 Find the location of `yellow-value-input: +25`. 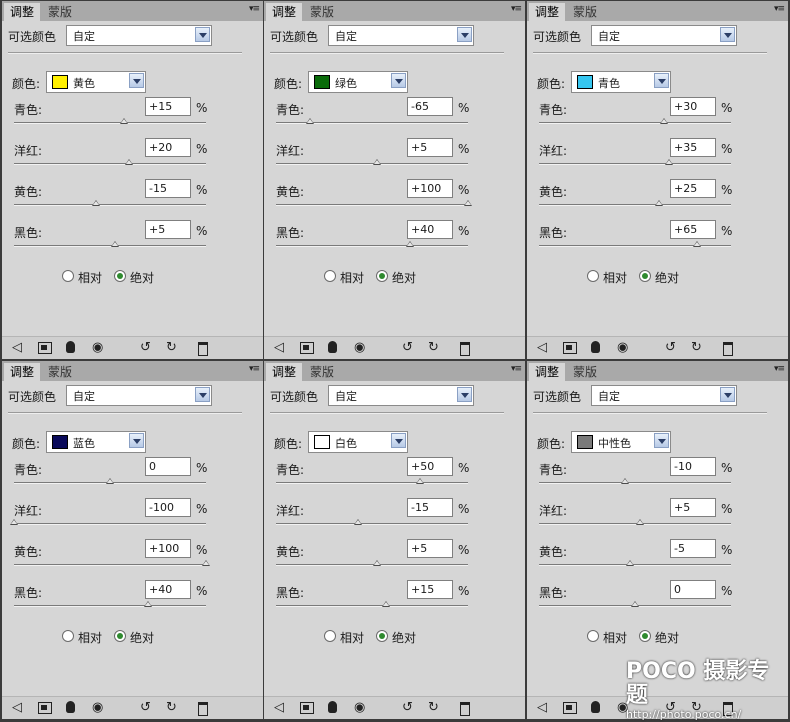

yellow-value-input: +25 is located at coordinates (693, 188).